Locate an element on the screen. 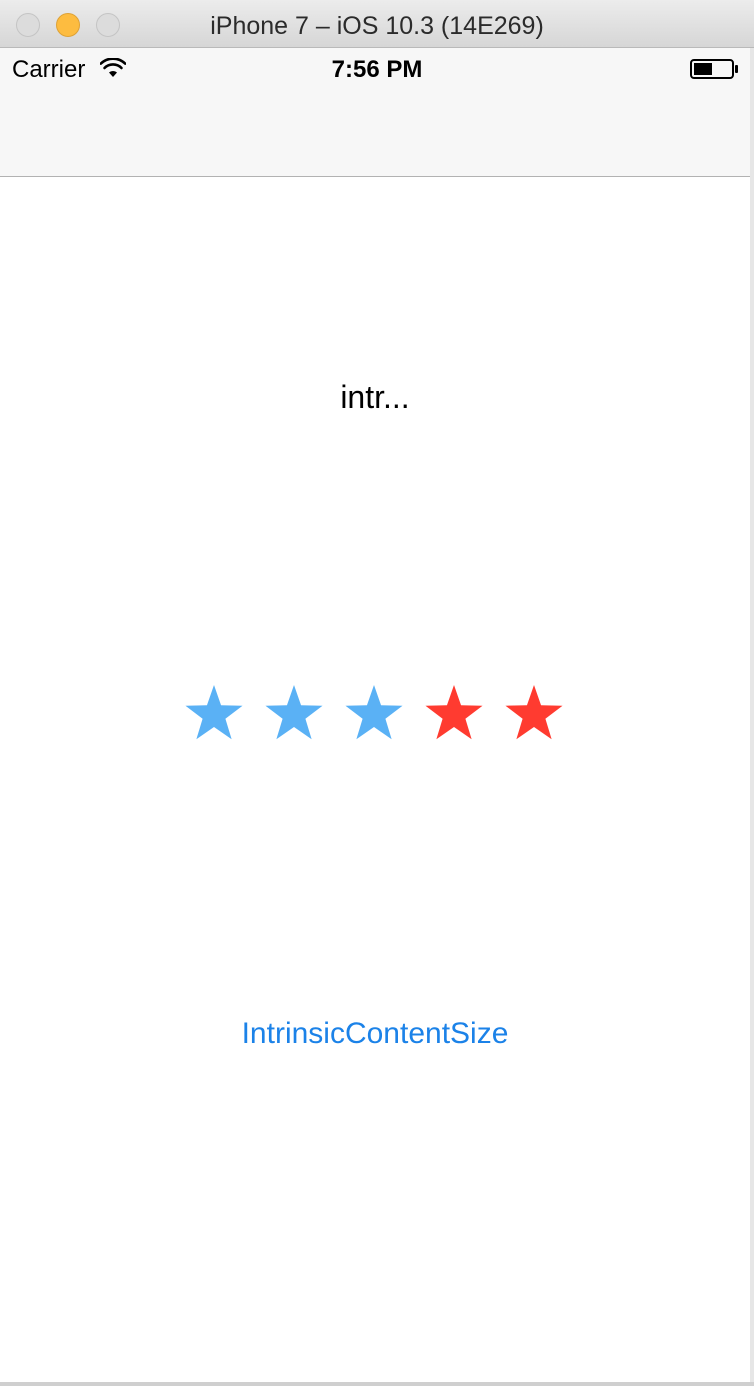  star-rating-control is located at coordinates (376, 713).